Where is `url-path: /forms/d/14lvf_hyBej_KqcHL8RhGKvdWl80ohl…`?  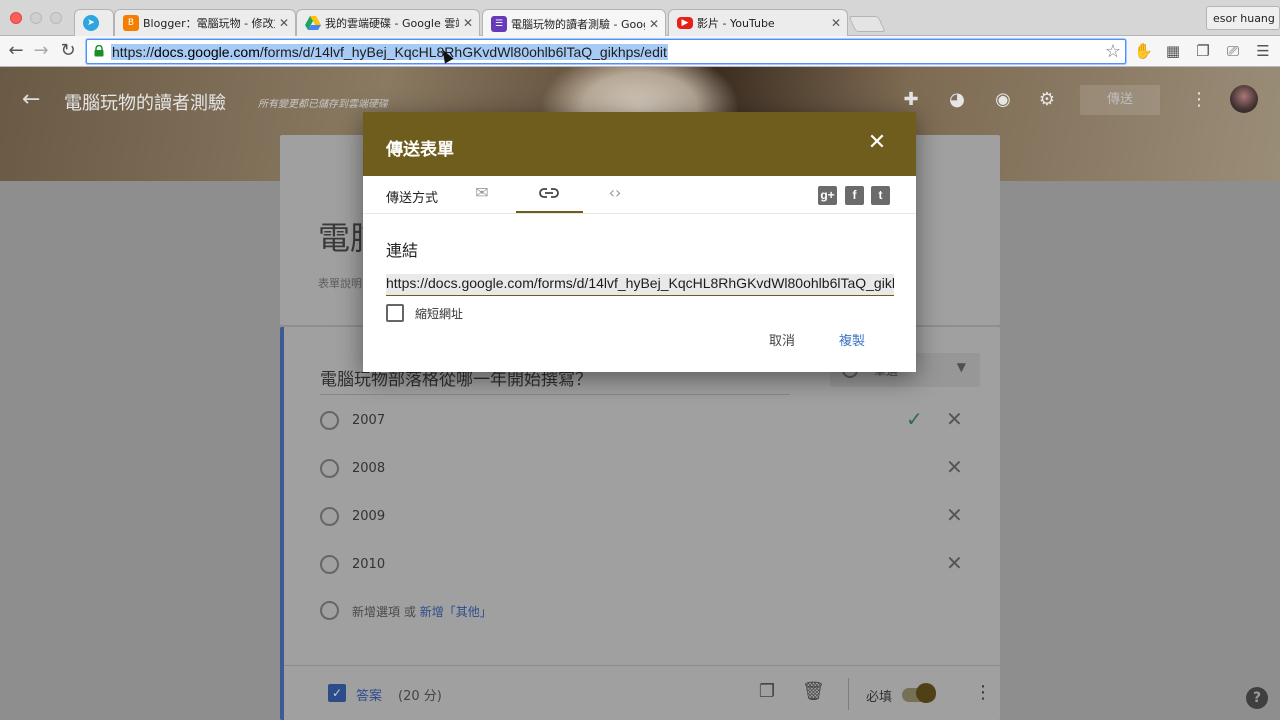
url-path: /forms/d/14lvf_hyBej_KqcHL8RhGKvdWl80ohl… is located at coordinates (463, 52).